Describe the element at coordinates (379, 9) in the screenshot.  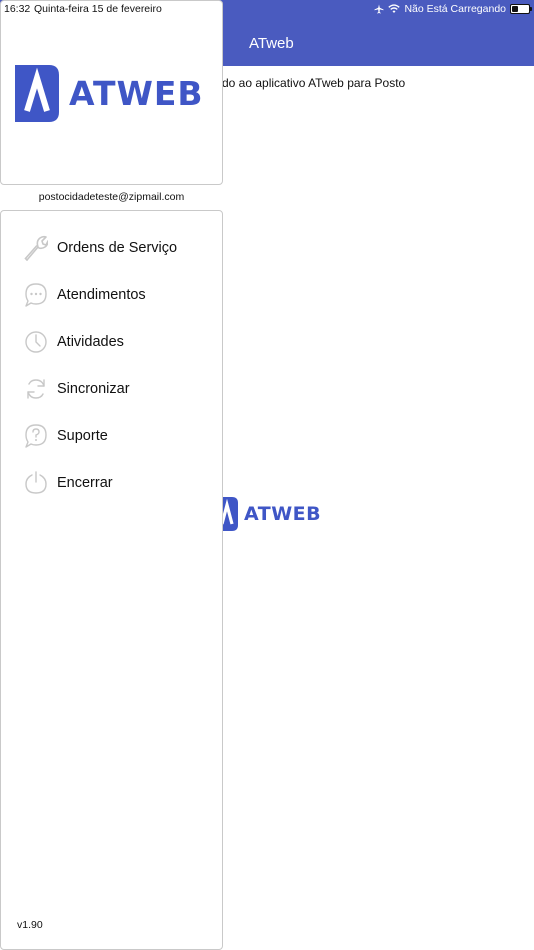
I see `airplane-icon` at that location.